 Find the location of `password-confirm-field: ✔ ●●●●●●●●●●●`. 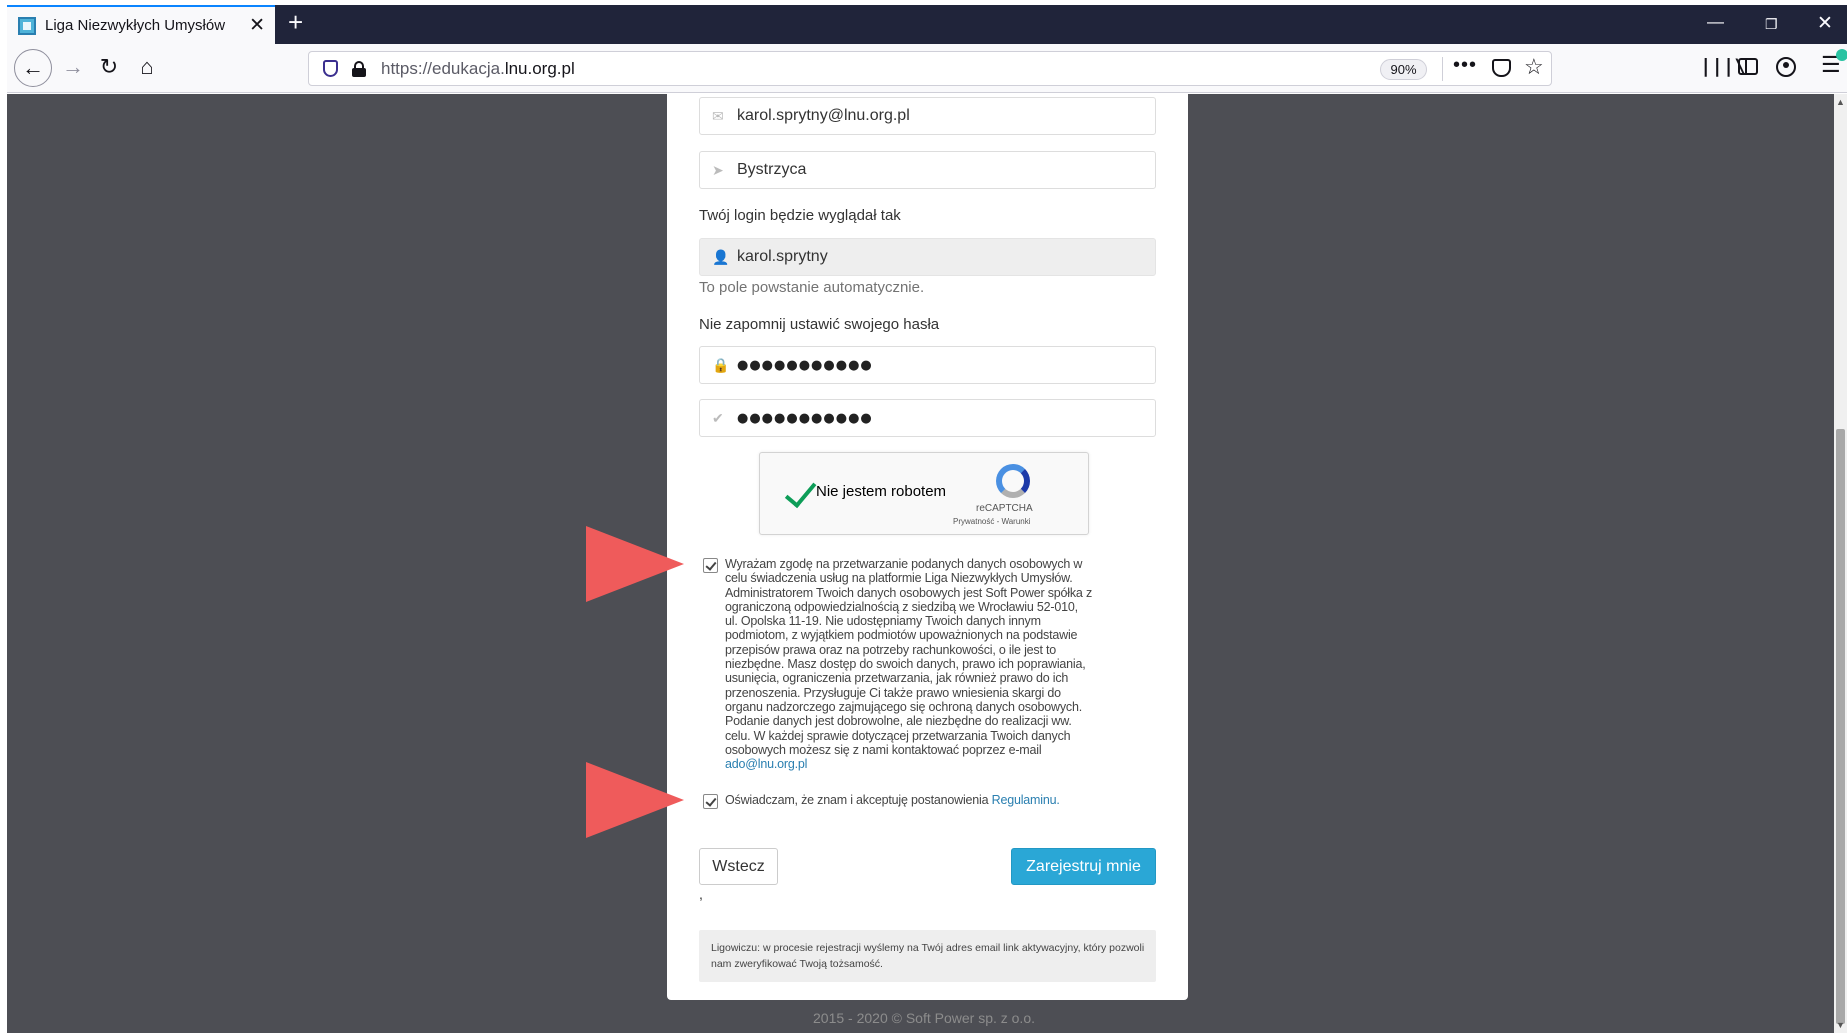

password-confirm-field: ✔ ●●●●●●●●●●● is located at coordinates (927, 418).